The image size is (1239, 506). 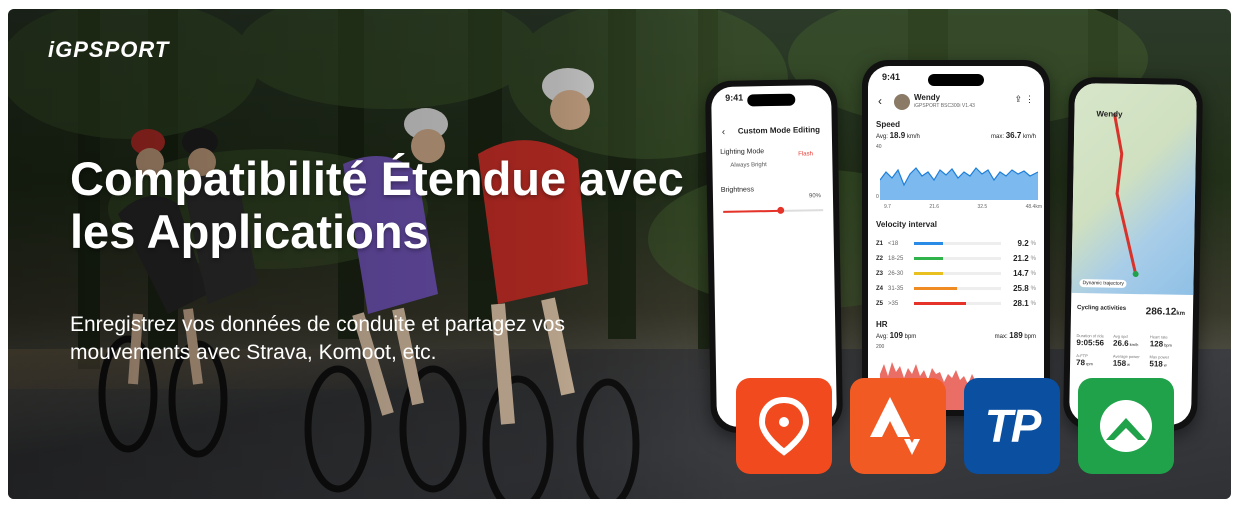 What do you see at coordinates (982, 207) in the screenshot?
I see `x-tick-label: 32.5` at bounding box center [982, 207].